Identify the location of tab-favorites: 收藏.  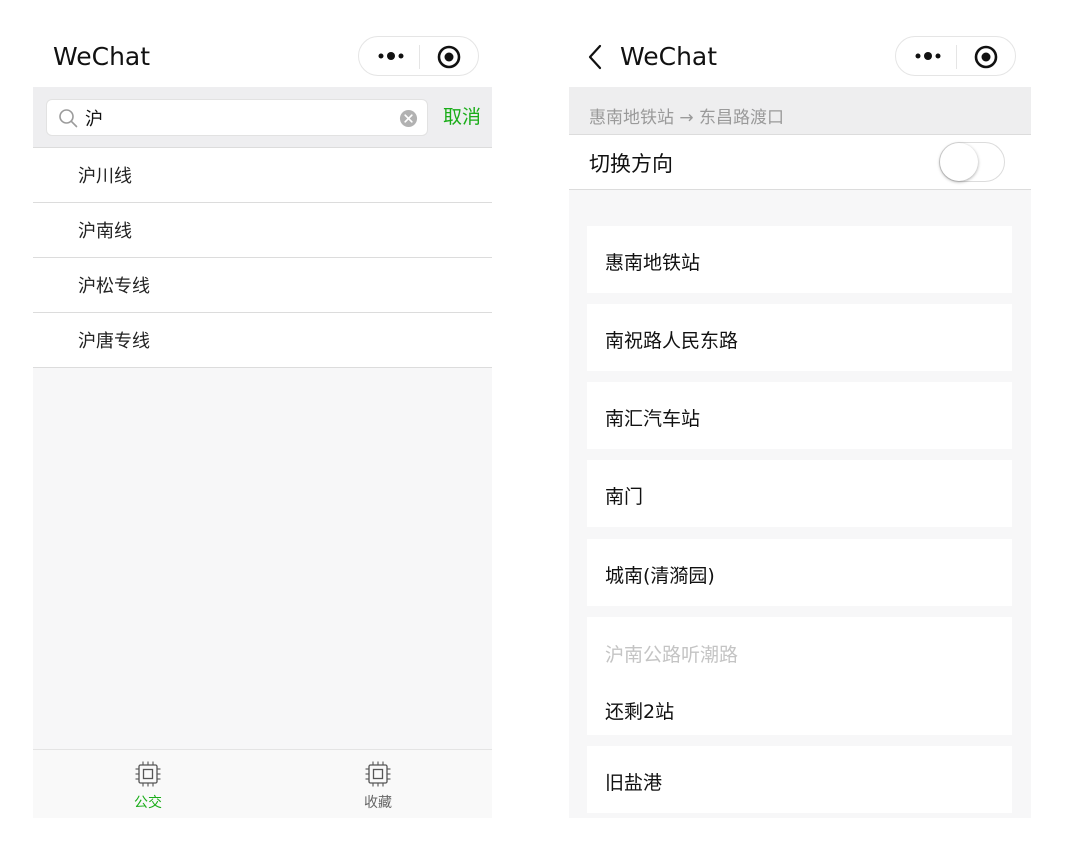
(378, 786).